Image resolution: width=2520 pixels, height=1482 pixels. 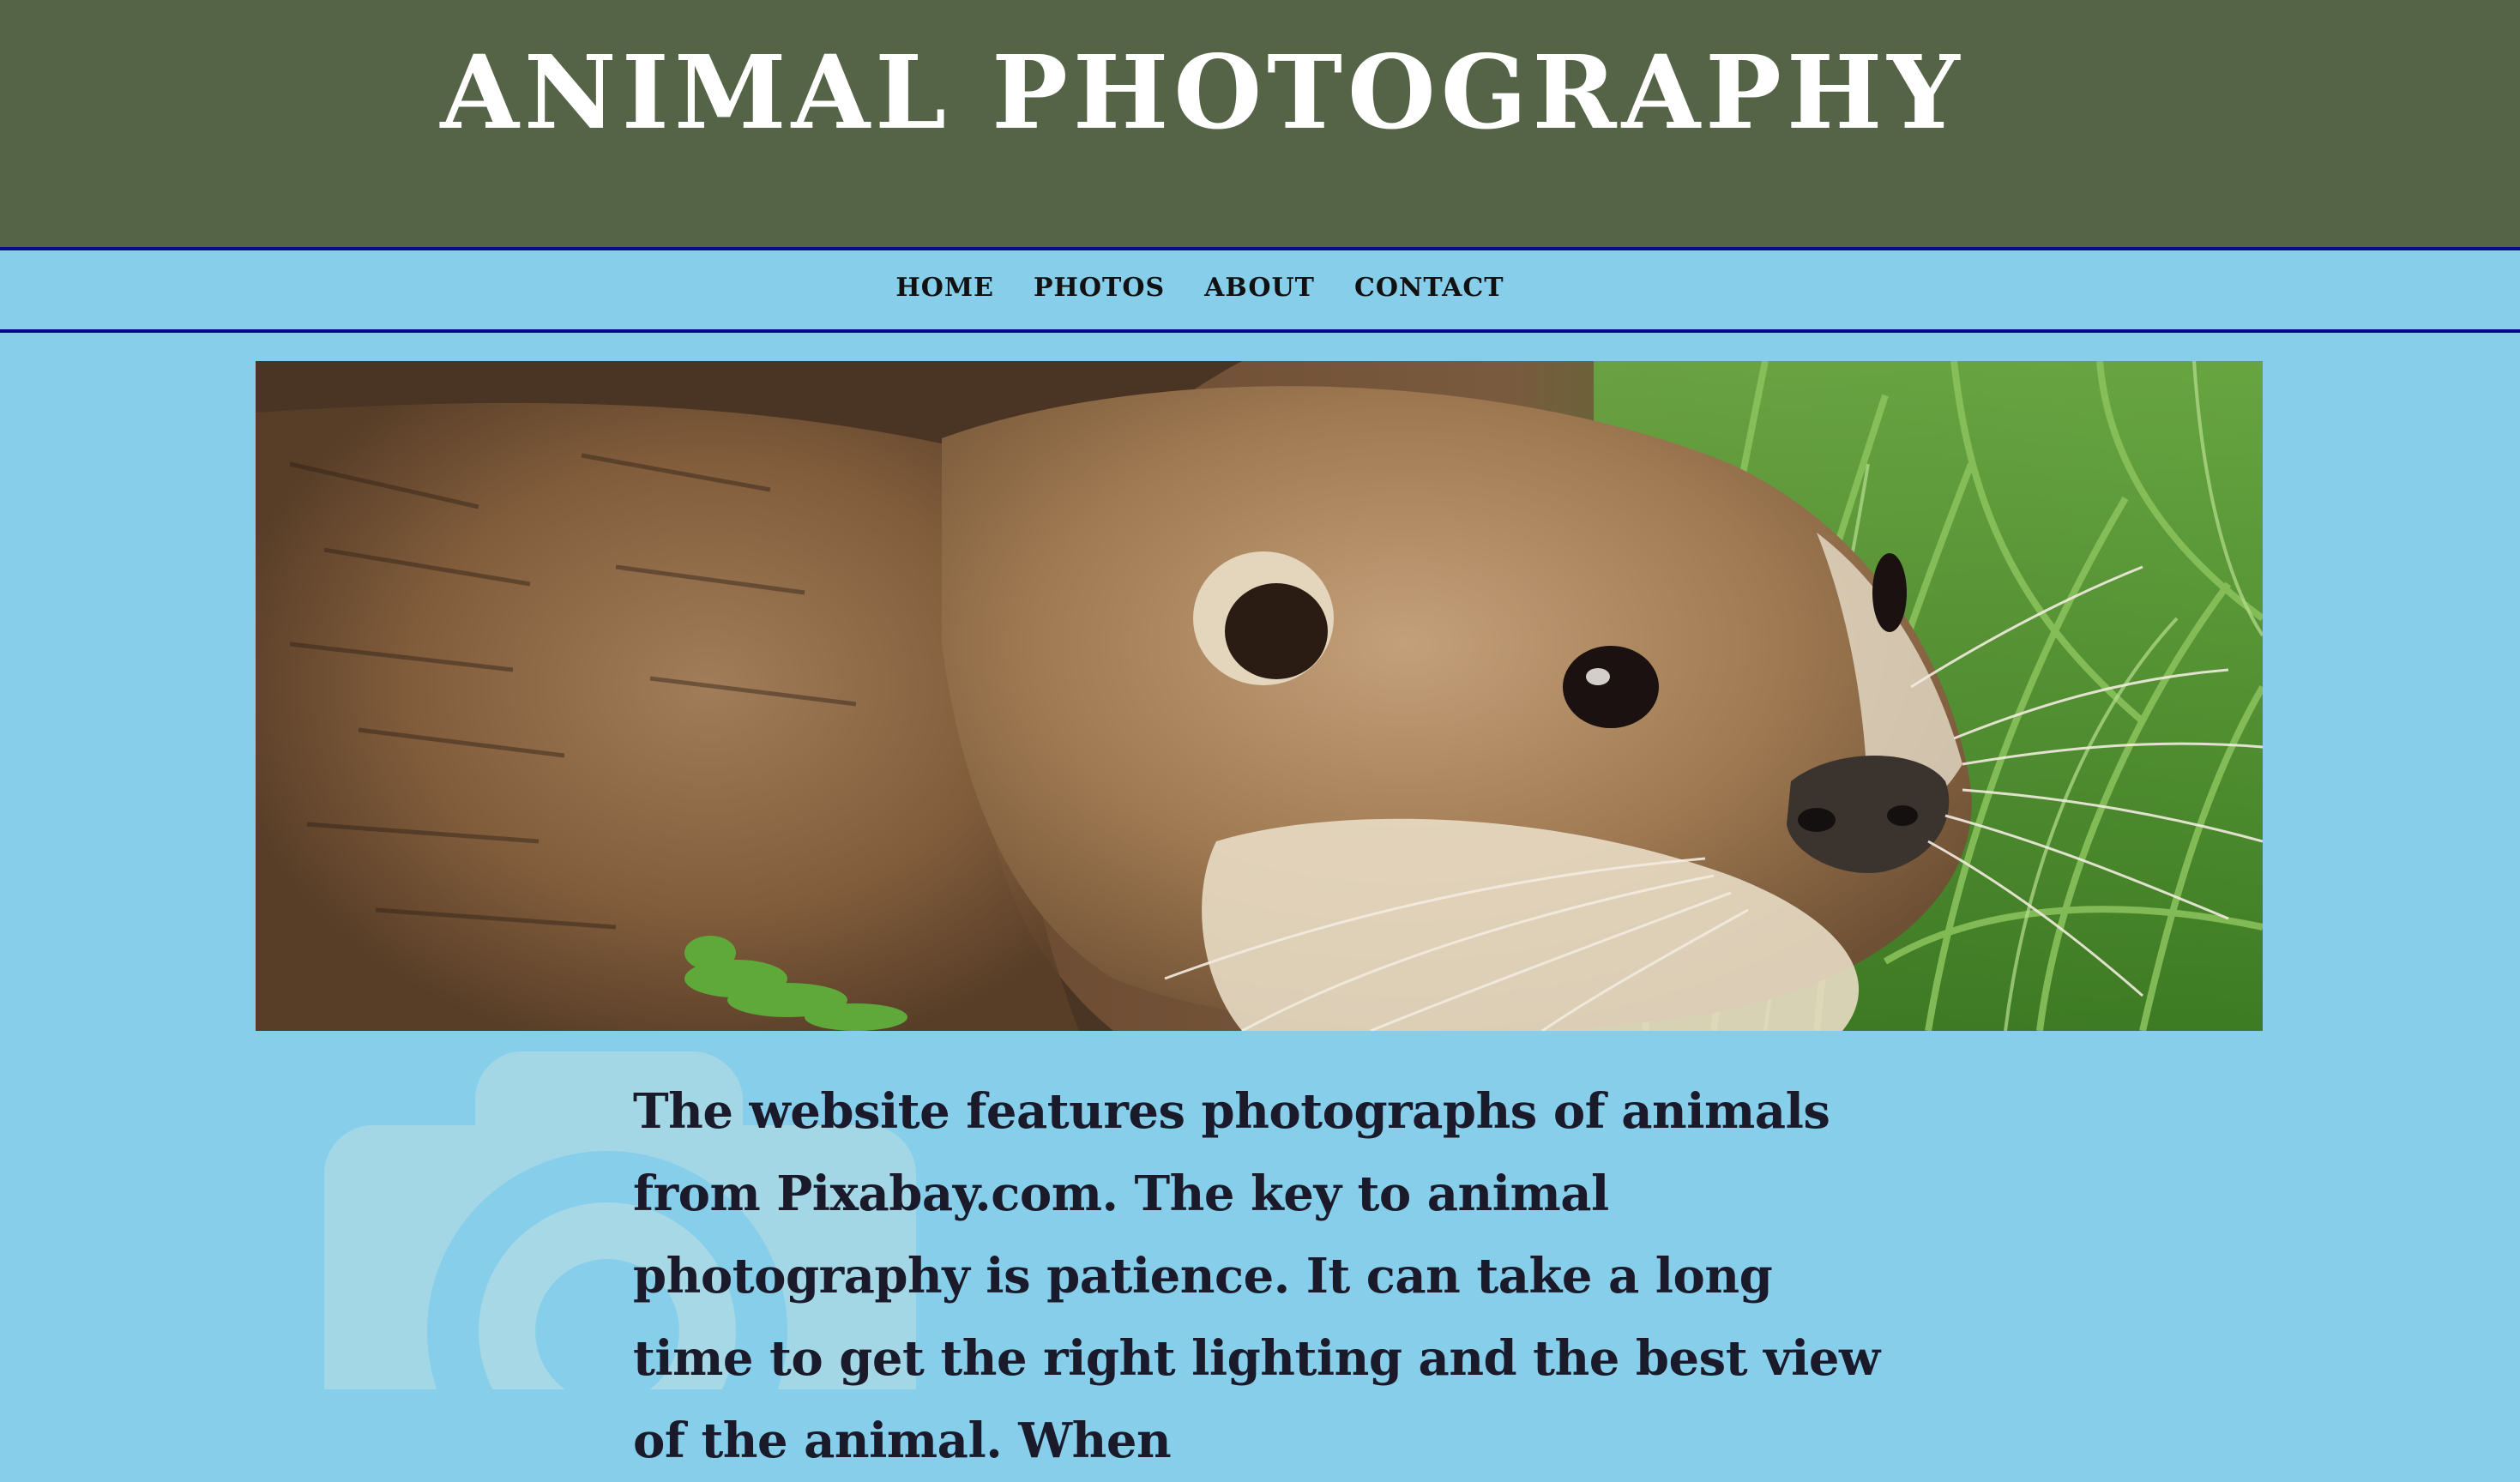 What do you see at coordinates (1259, 288) in the screenshot?
I see `nav-item-about: ABOUT` at bounding box center [1259, 288].